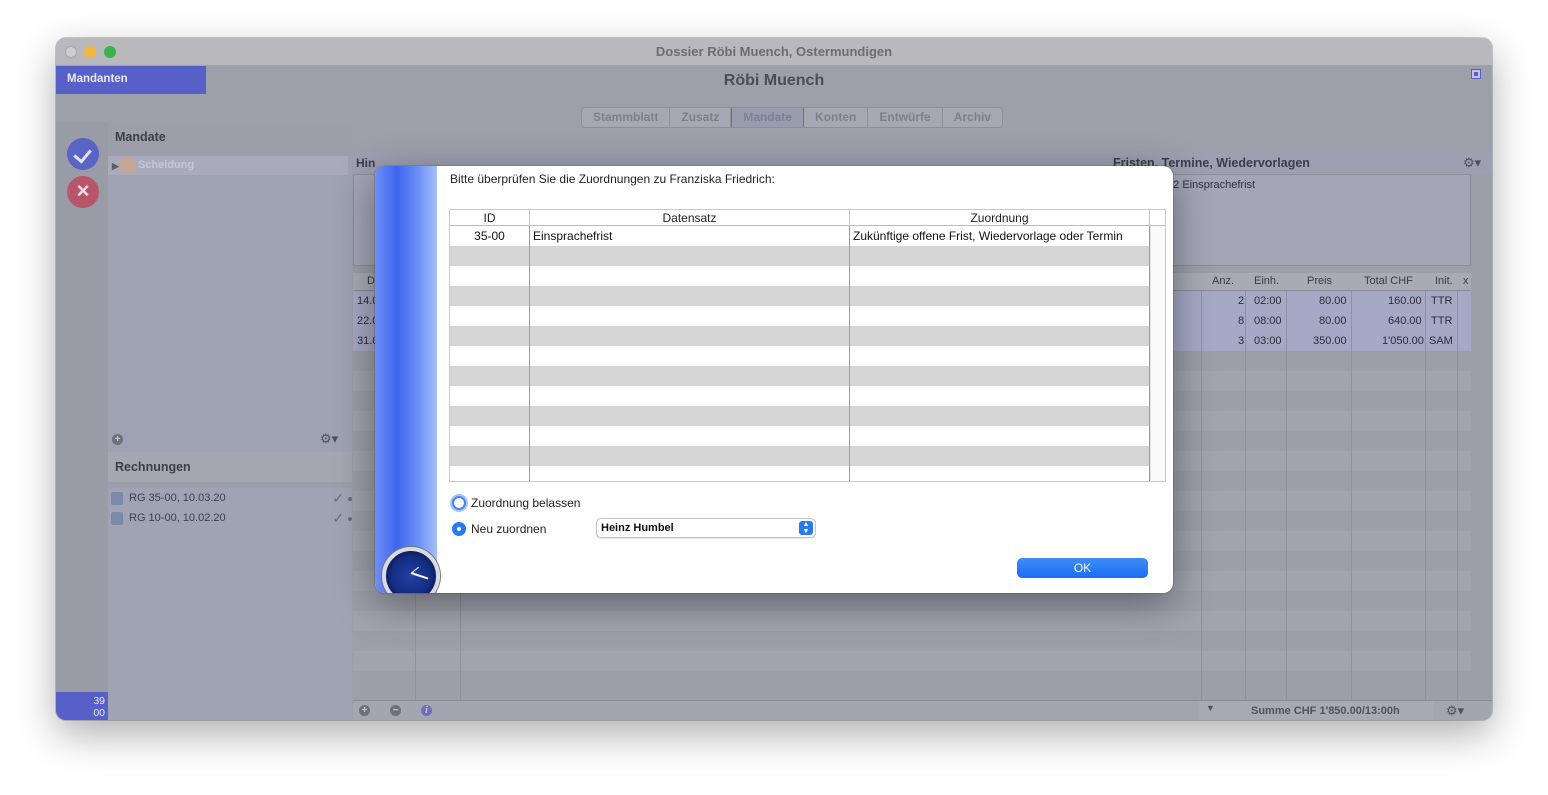  I want to click on add-icon: +, so click(364, 710).